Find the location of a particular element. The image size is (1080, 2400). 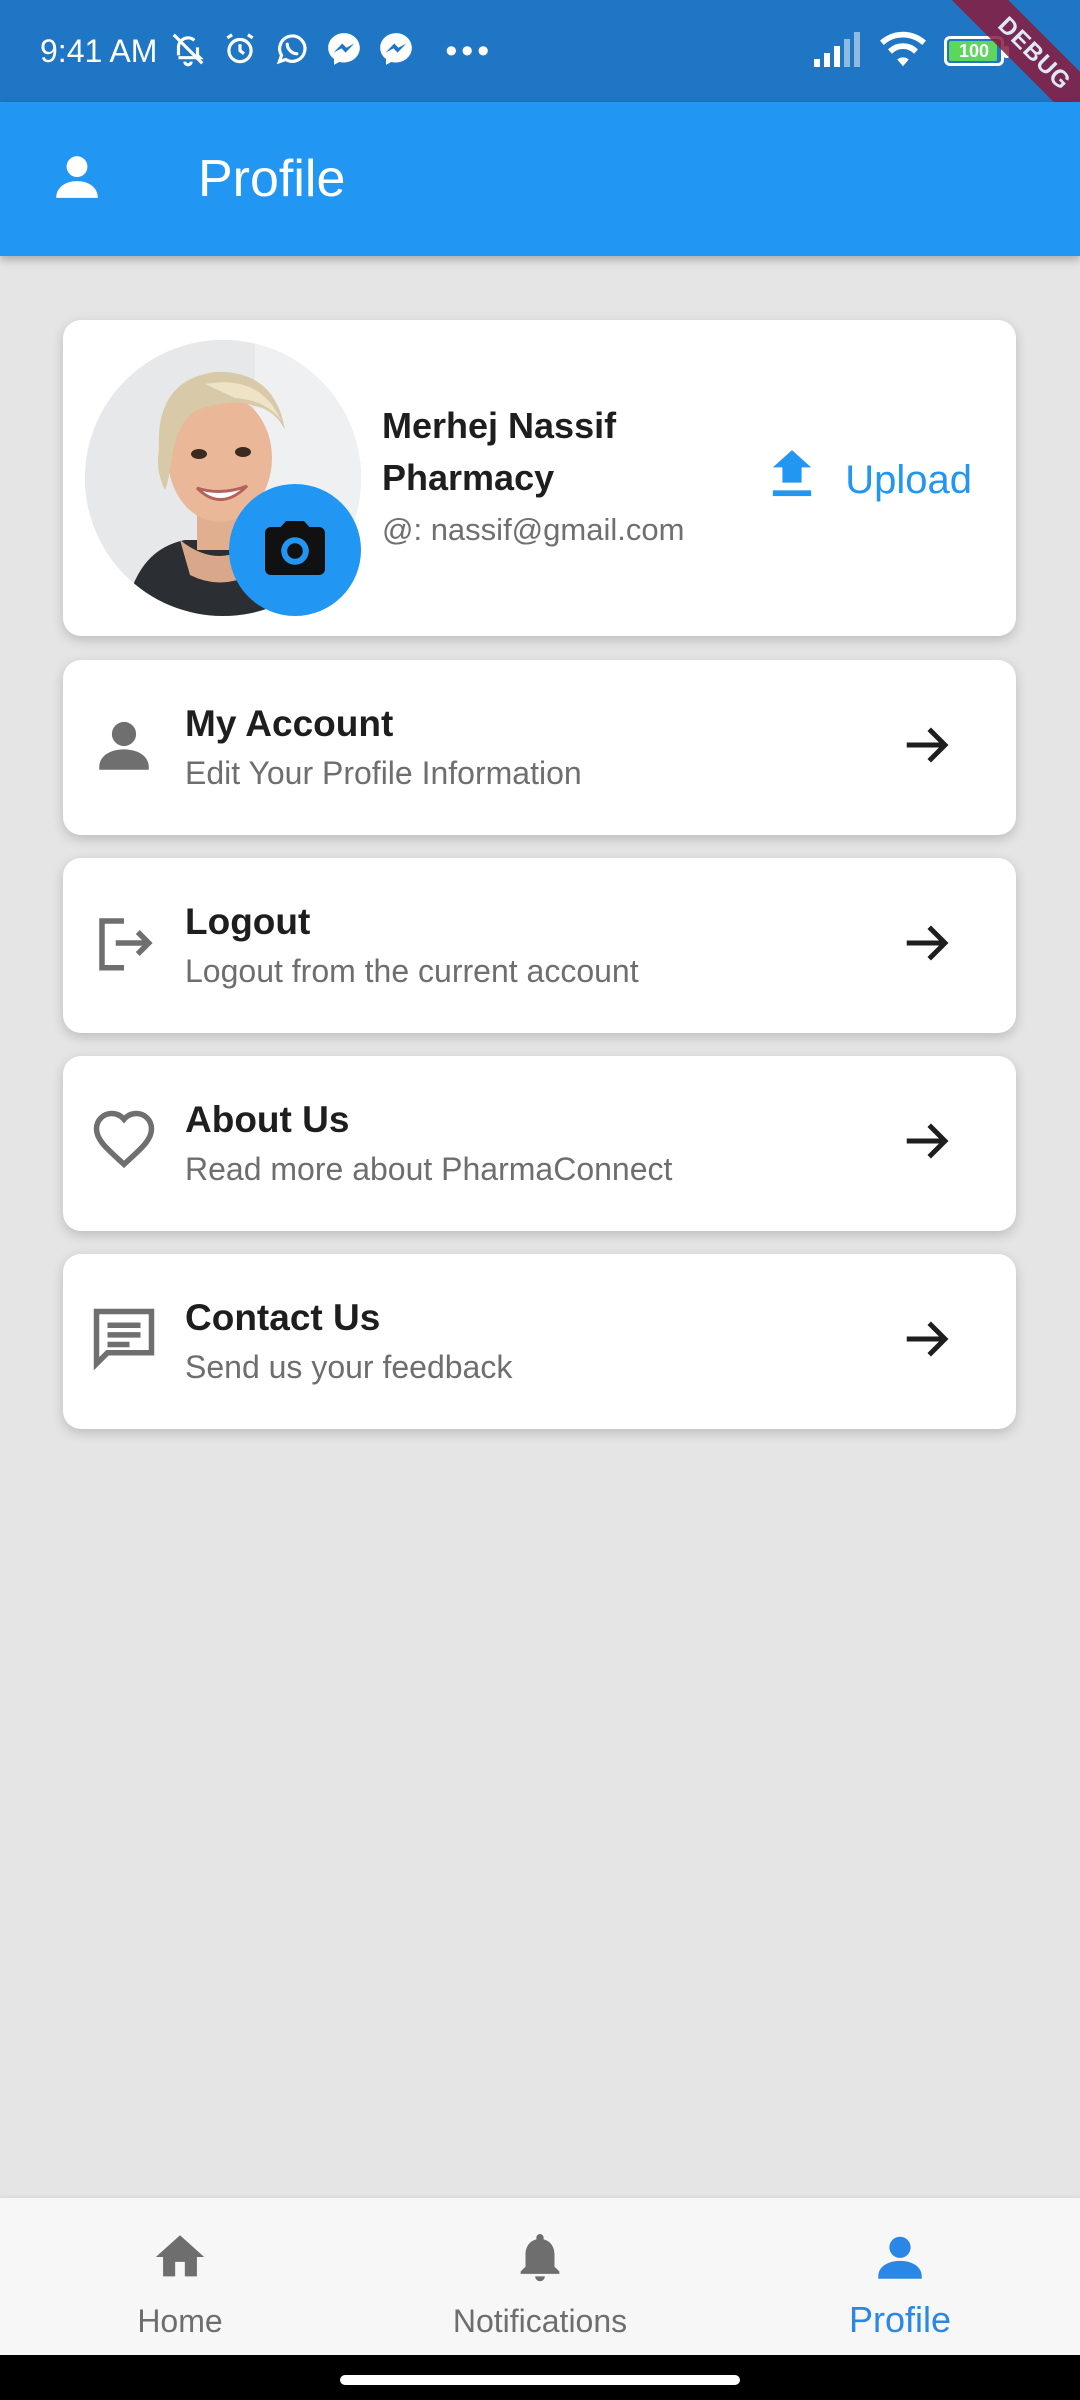

bell-icon is located at coordinates (540, 2259).